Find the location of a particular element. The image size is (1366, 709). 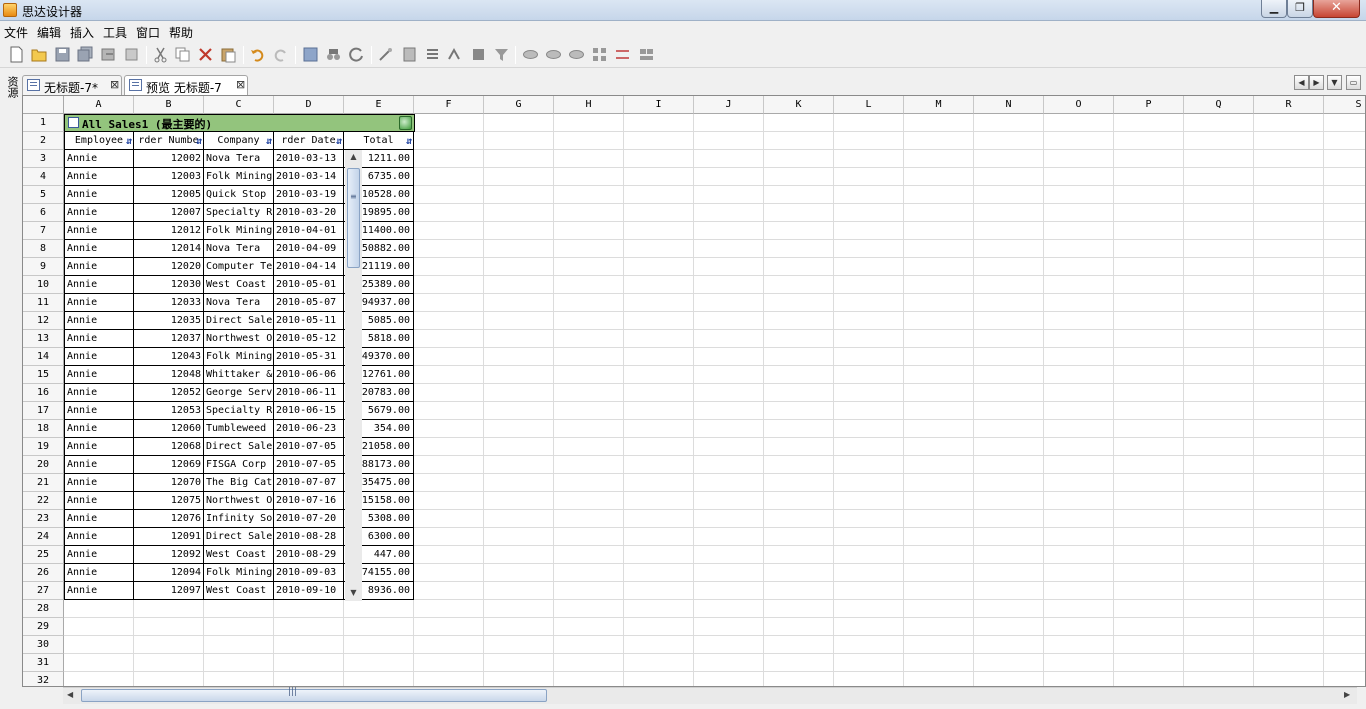

table-title-band: All Sales1 (最主要的) is located at coordinates (239, 123).